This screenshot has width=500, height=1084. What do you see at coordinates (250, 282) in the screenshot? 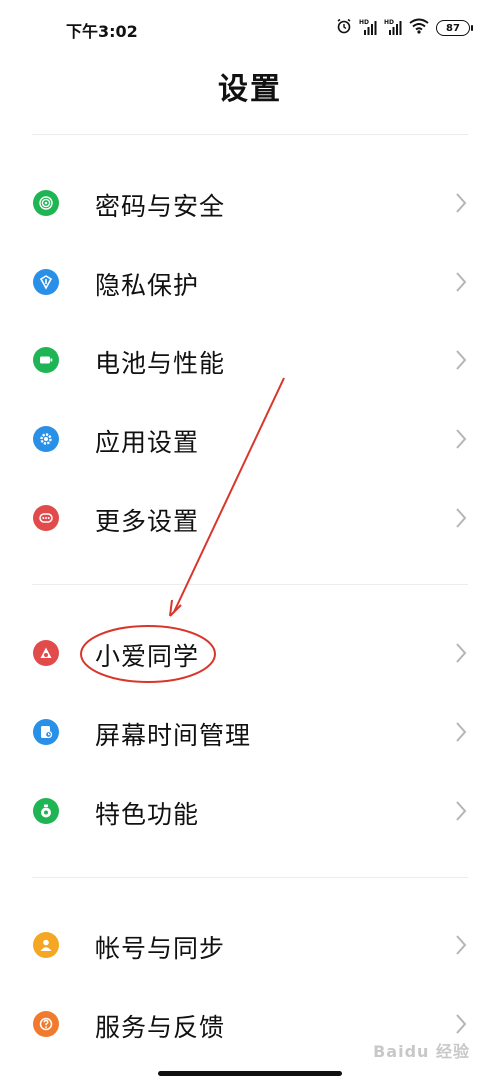
I see `settings-item-privacy: 隐私保护` at bounding box center [250, 282].